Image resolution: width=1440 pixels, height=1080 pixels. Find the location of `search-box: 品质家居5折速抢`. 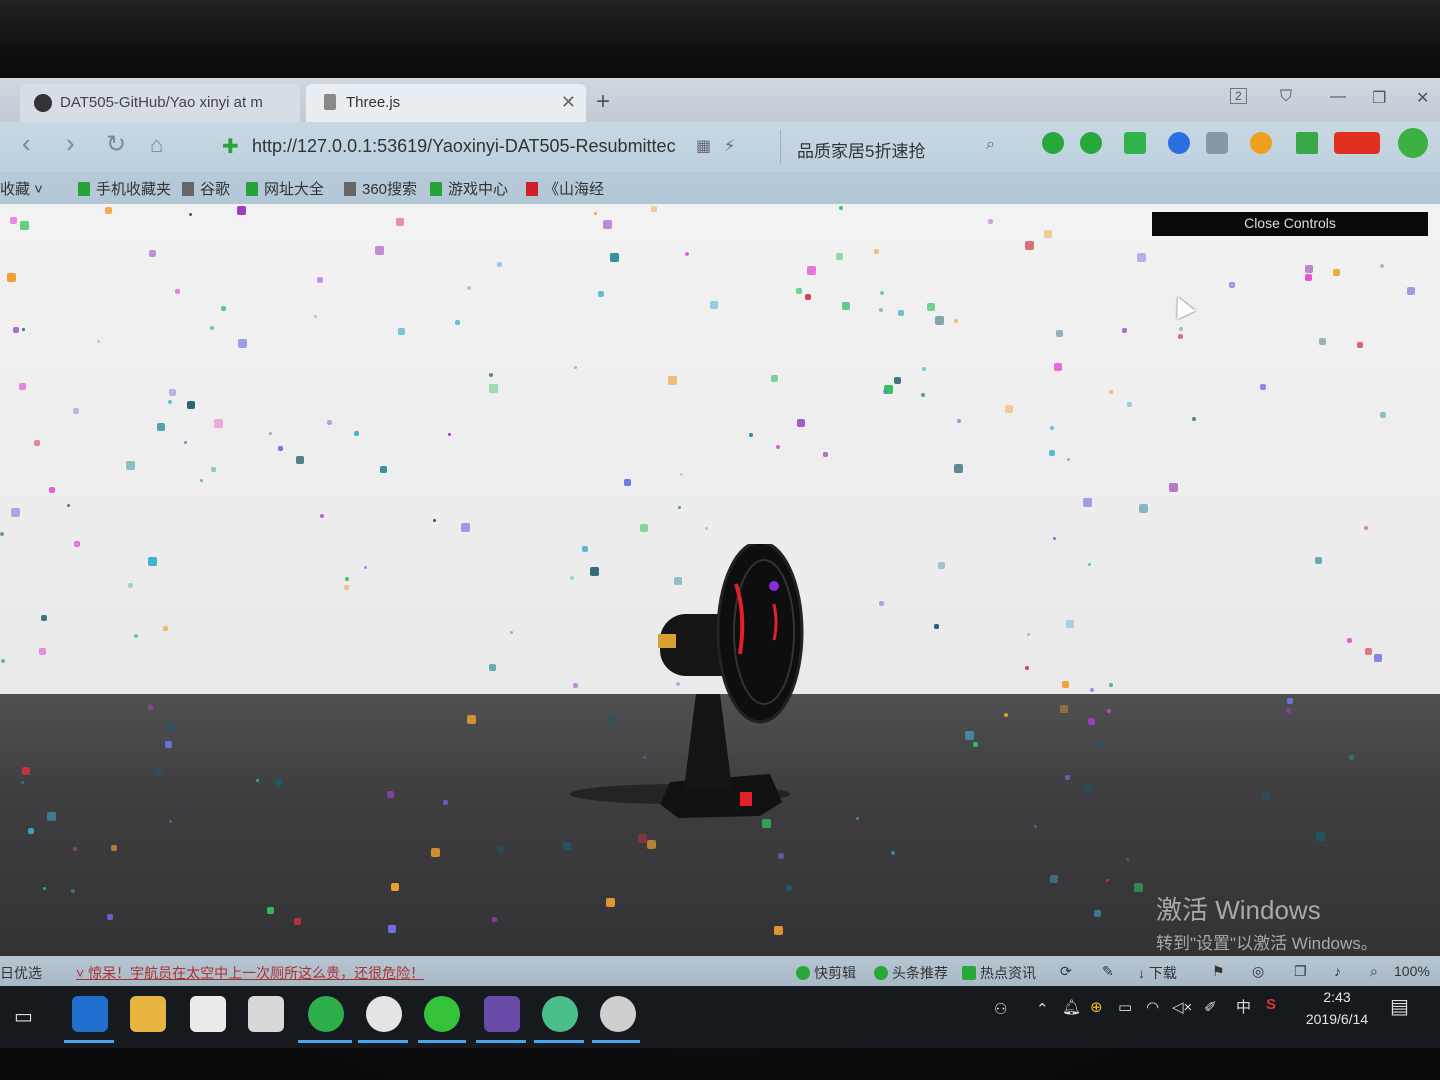

search-box: 品质家居5折速抢 is located at coordinates (895, 147).